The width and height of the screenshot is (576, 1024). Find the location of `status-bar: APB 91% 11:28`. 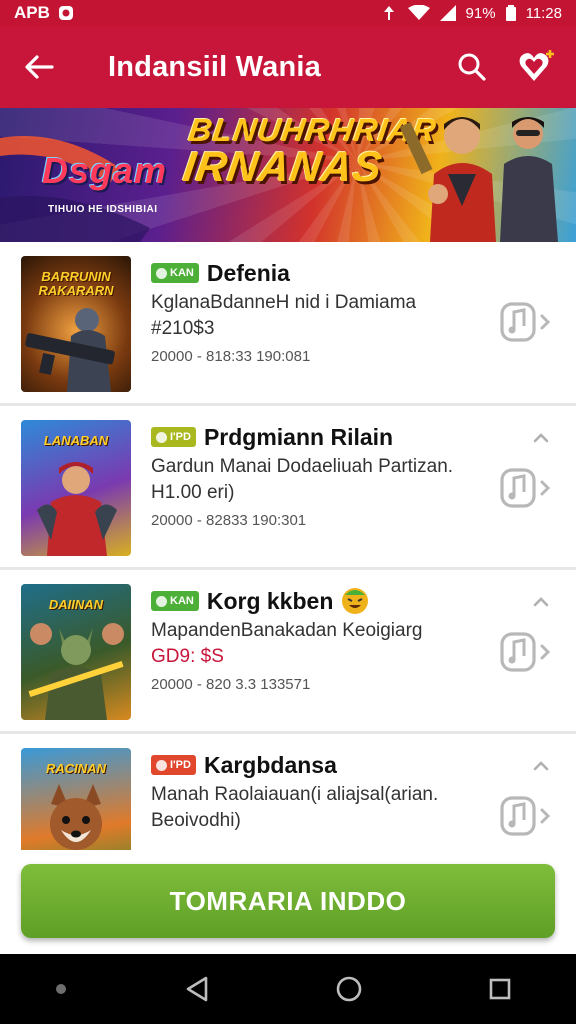

status-bar: APB 91% 11:28 is located at coordinates (288, 13).